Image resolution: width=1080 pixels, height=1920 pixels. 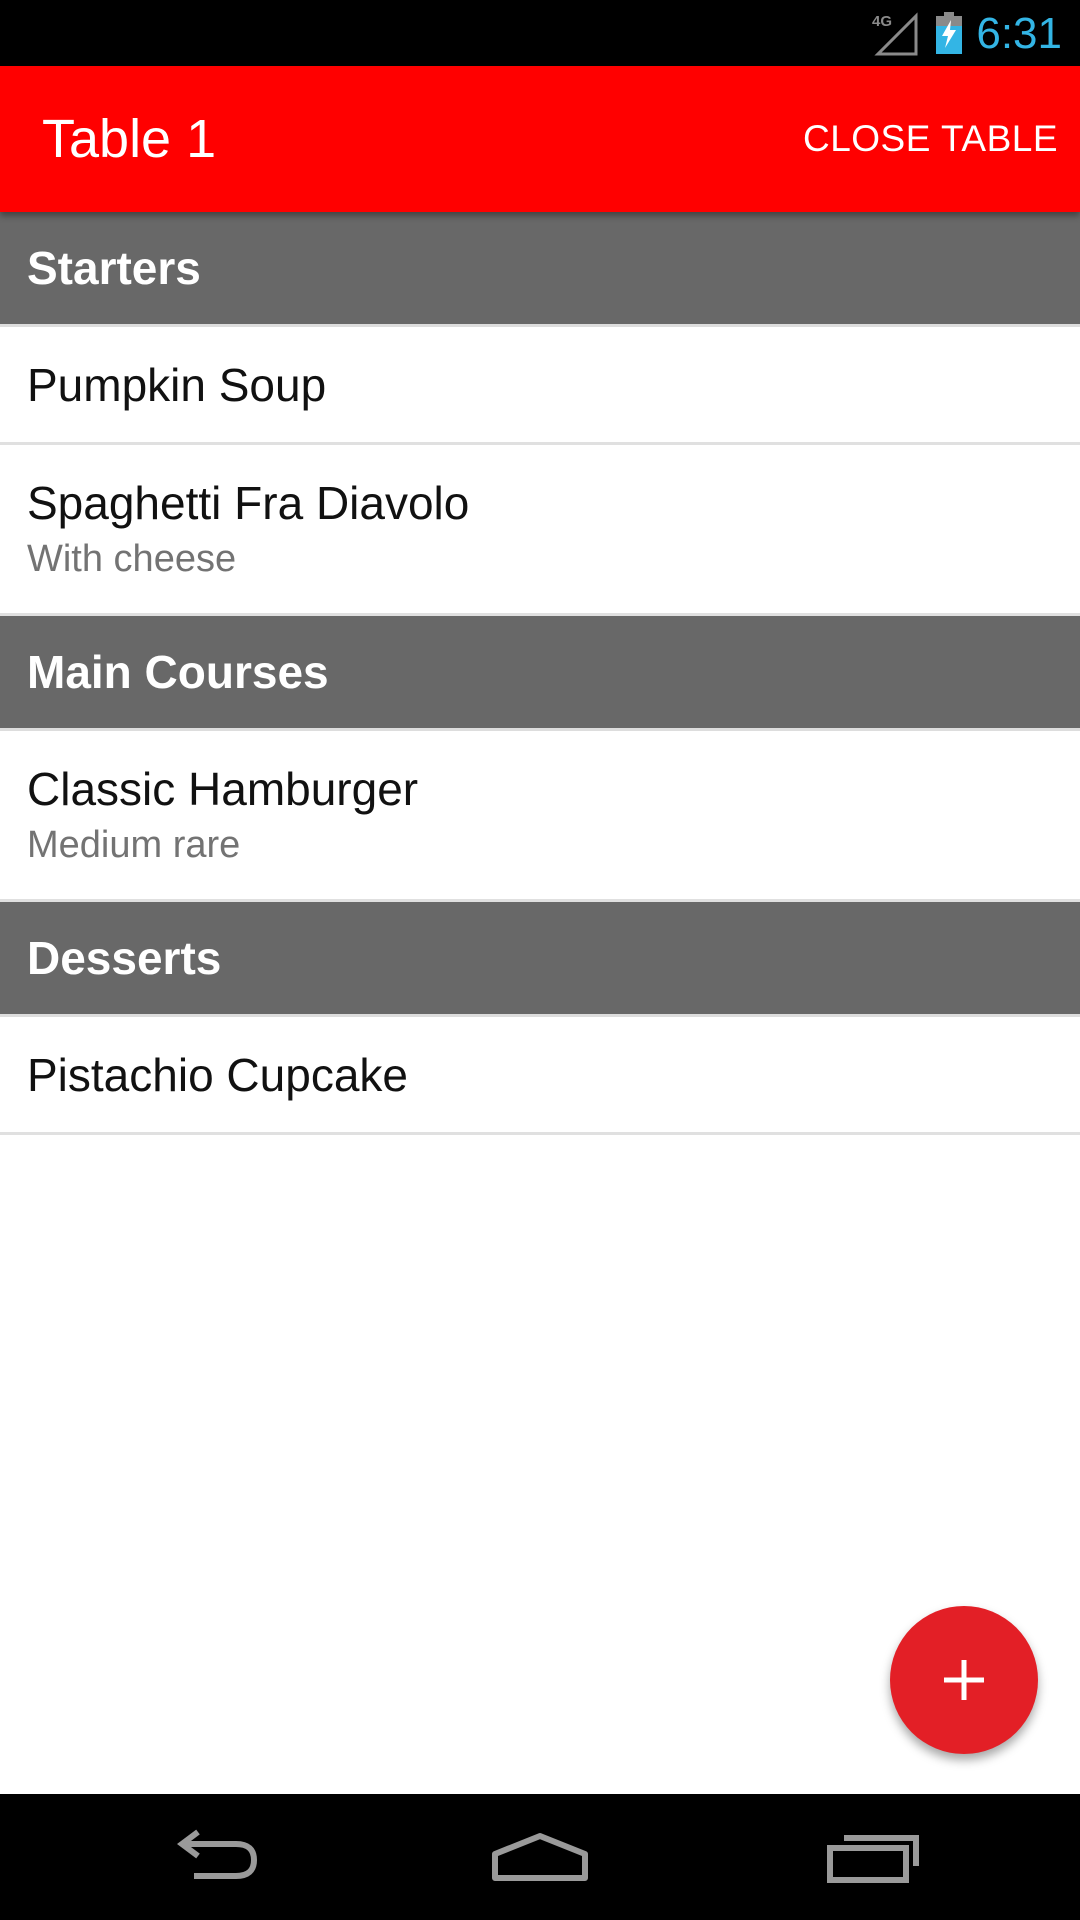 I want to click on section-header-desserts: Desserts, so click(x=540, y=959).